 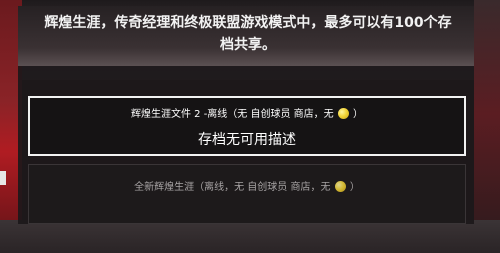 I want to click on save-slot-1-title-prefix: 辉煌生涯文件 2 -离线（无 自创球员 商店，无, so click(x=232, y=114).